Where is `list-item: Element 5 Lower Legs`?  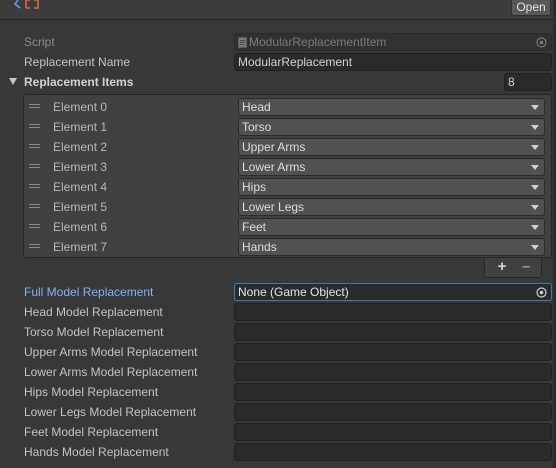
list-item: Element 5 Lower Legs is located at coordinates (287, 207).